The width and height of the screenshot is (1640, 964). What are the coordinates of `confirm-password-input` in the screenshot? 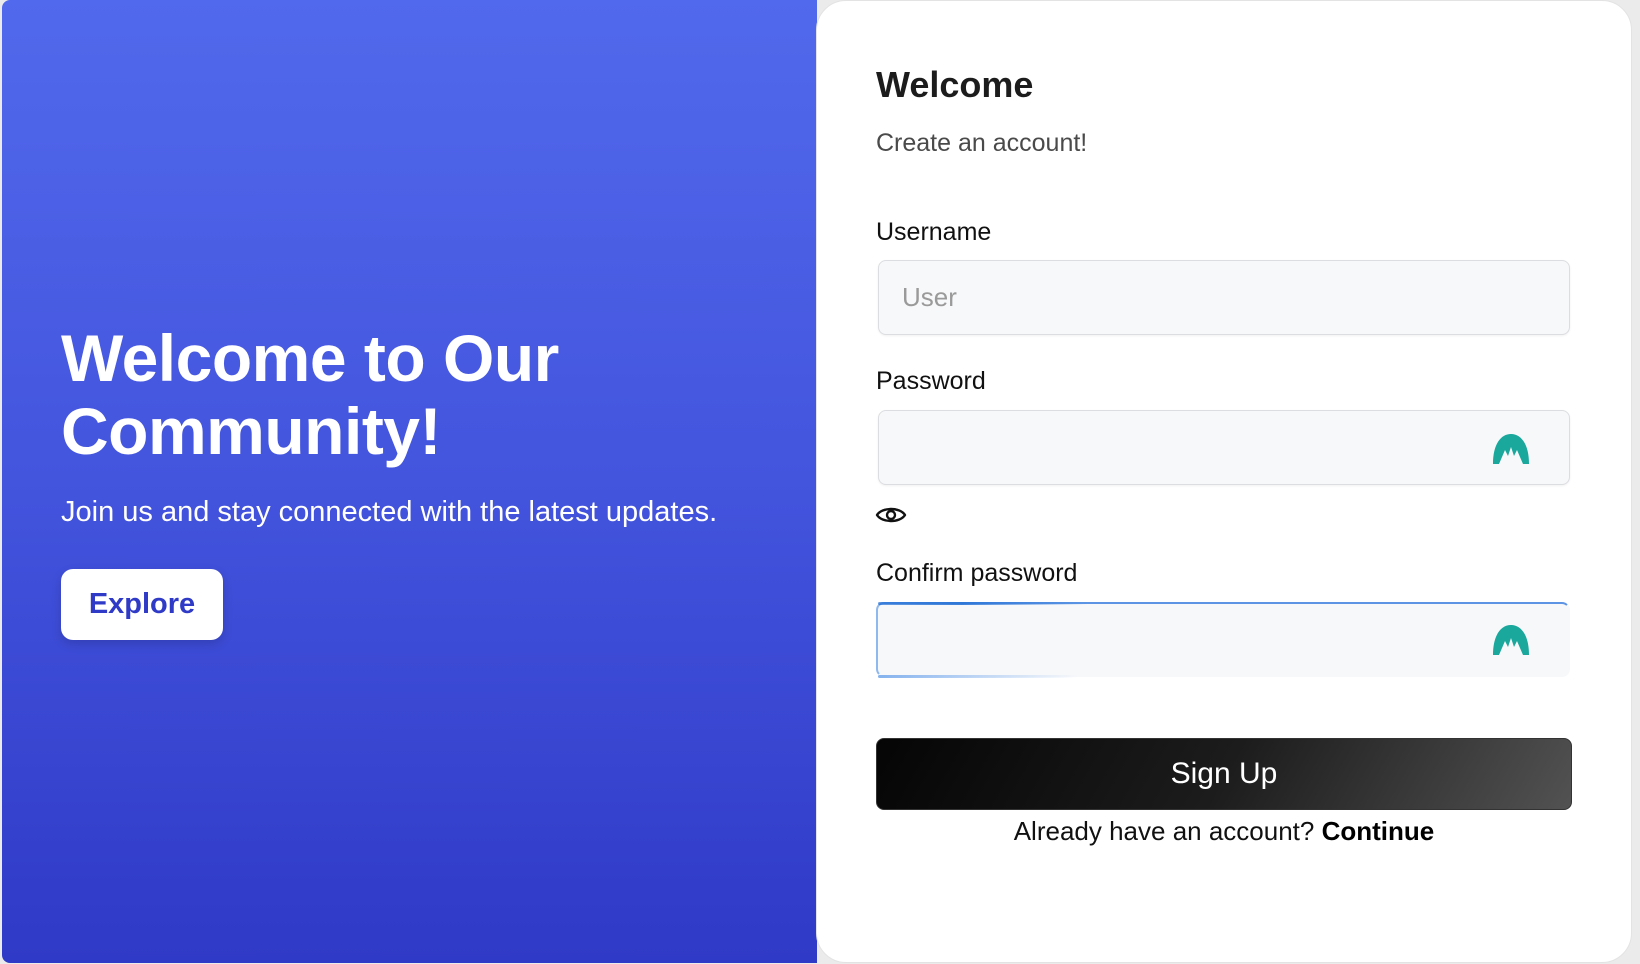 It's located at (1223, 639).